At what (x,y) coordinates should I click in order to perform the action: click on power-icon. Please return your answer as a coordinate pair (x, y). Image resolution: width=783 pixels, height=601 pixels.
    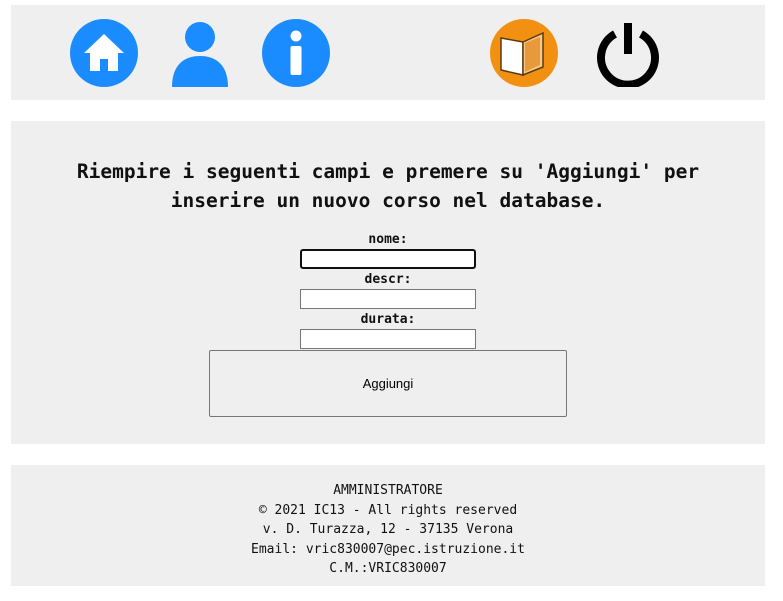
    Looking at the image, I should click on (628, 53).